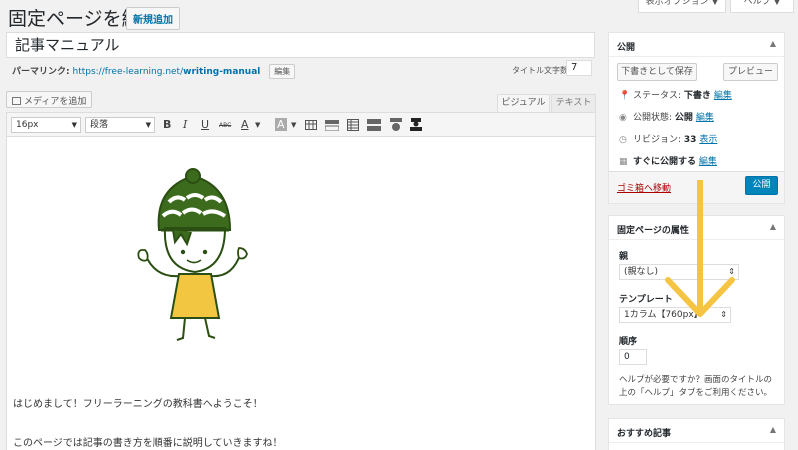 This screenshot has width=798, height=450. What do you see at coordinates (633, 357) in the screenshot?
I see `order-input: 0` at bounding box center [633, 357].